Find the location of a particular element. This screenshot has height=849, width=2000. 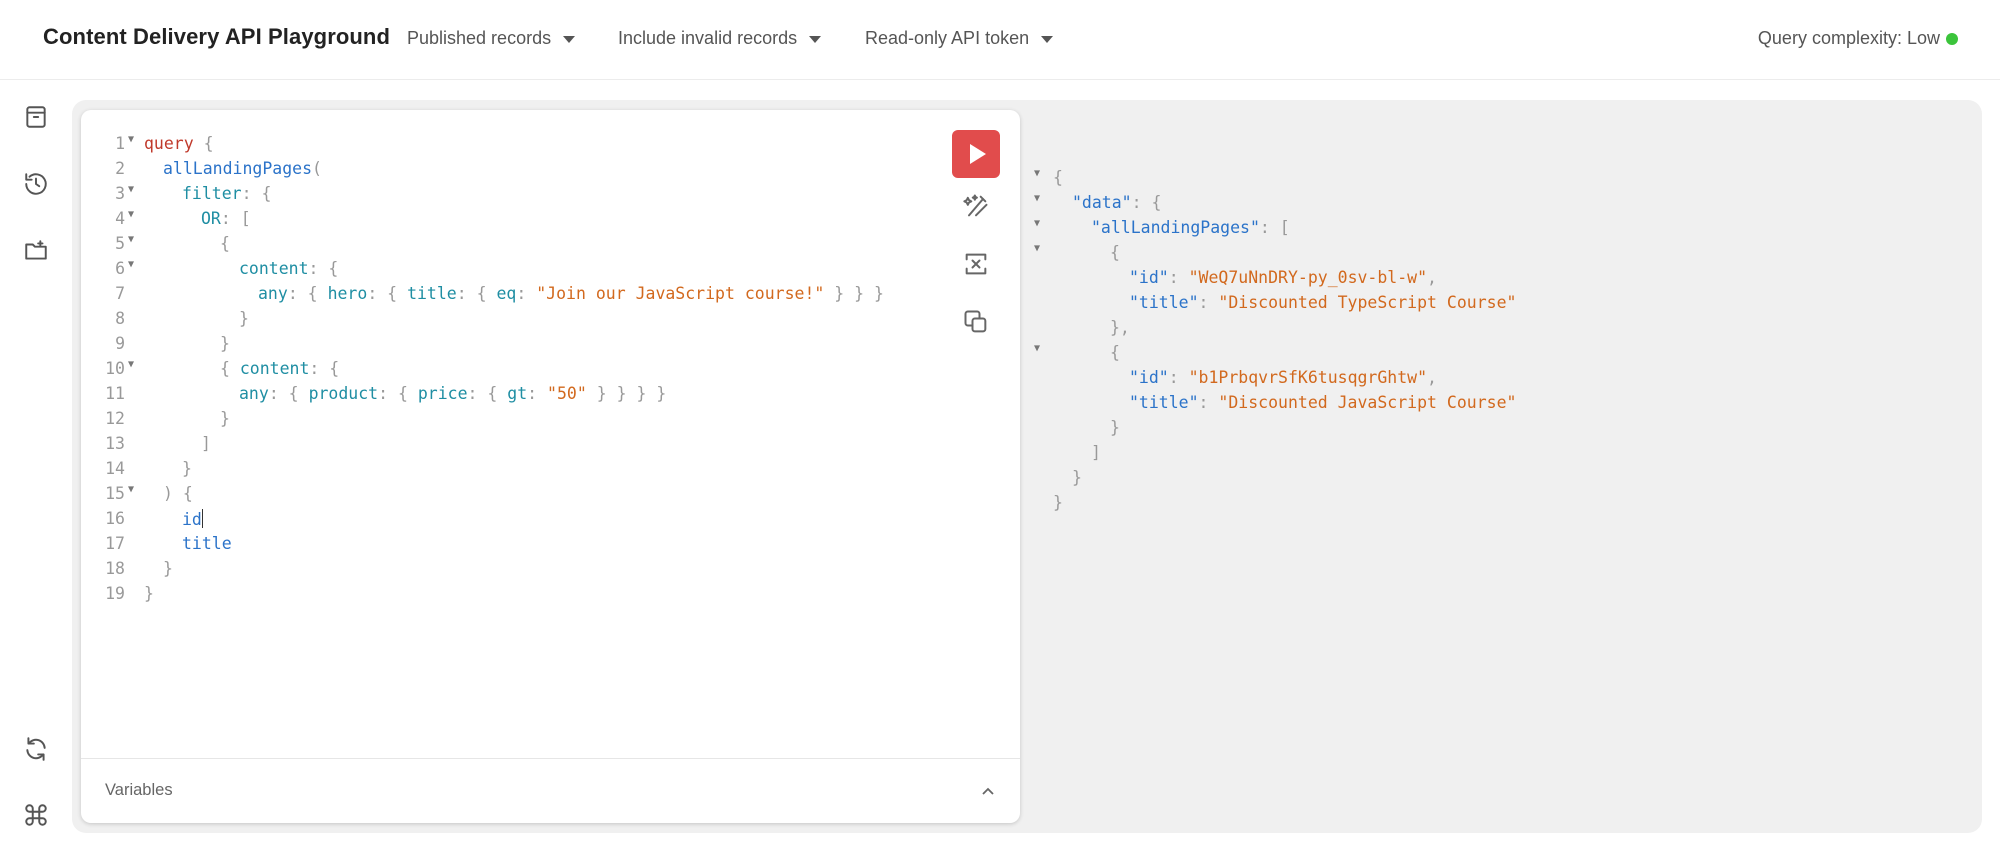

json-key: "id" is located at coordinates (1149, 377).